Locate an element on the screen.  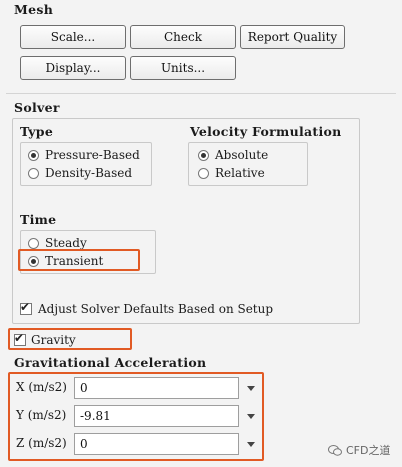
type-title: Type is located at coordinates (37, 131).